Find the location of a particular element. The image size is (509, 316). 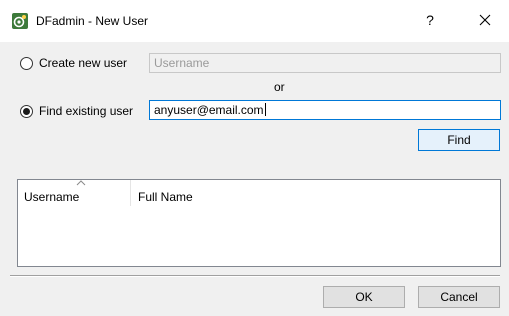

find-user-input: anyuser@email.com is located at coordinates (325, 110).